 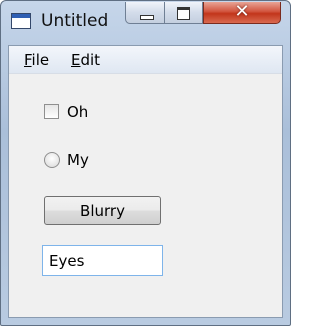 What do you see at coordinates (40, 60) in the screenshot?
I see `menu-file-label: ile` at bounding box center [40, 60].